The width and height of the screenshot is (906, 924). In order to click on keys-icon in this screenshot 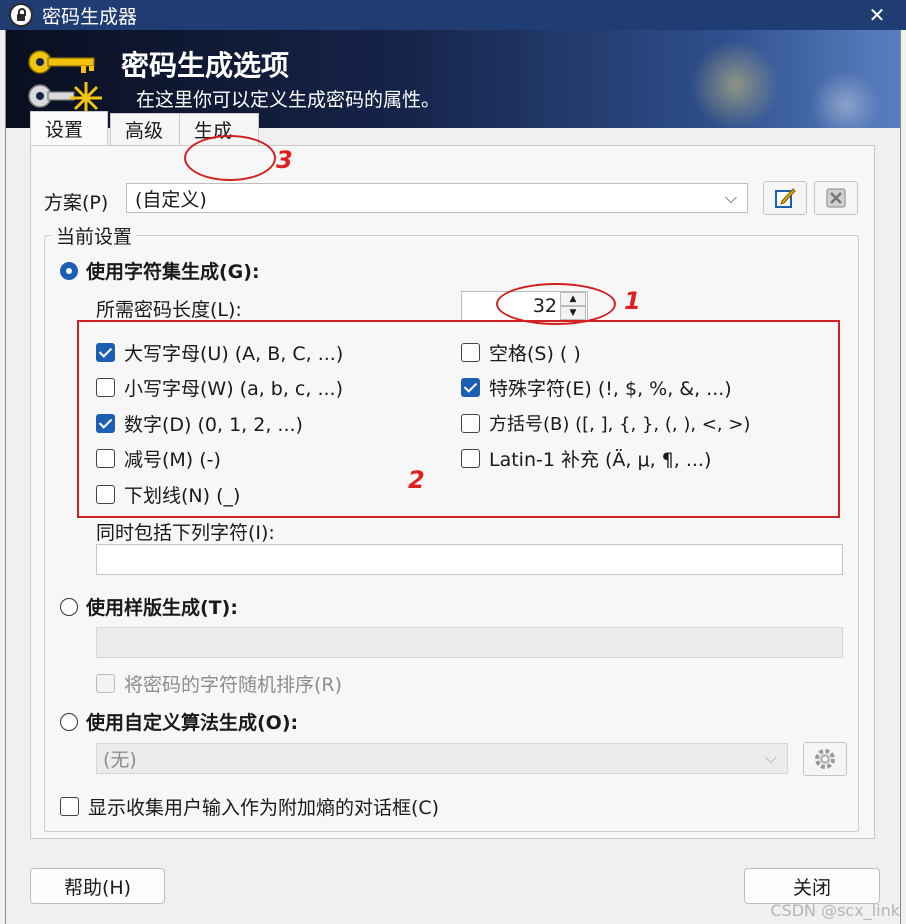, I will do `click(65, 82)`.